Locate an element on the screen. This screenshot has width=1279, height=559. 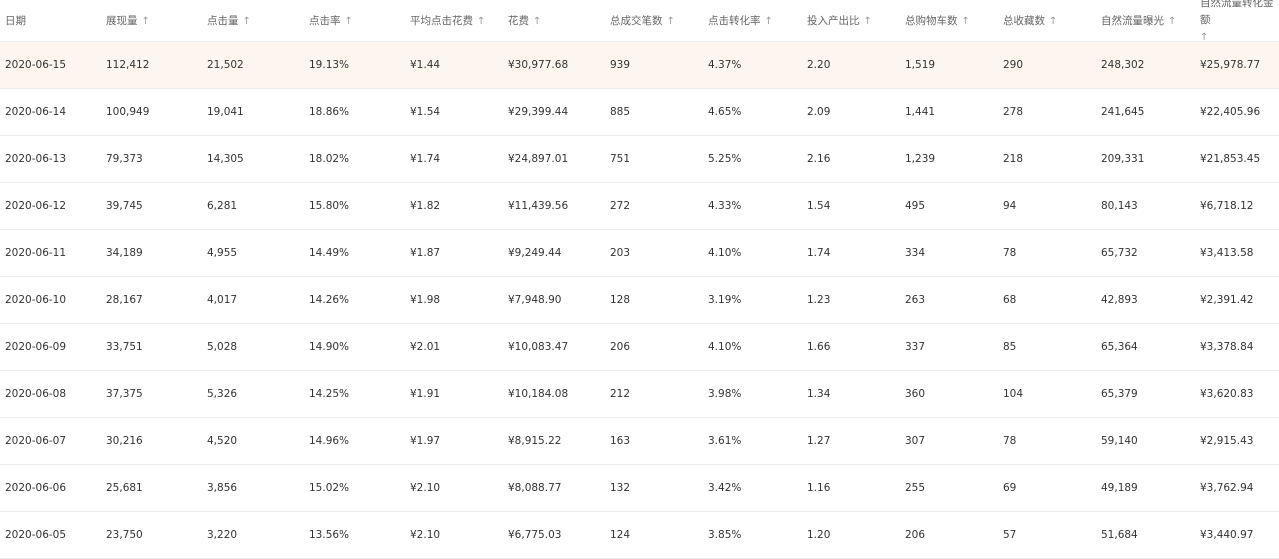
cell-organic-exposure: 248,302 is located at coordinates (1123, 65).